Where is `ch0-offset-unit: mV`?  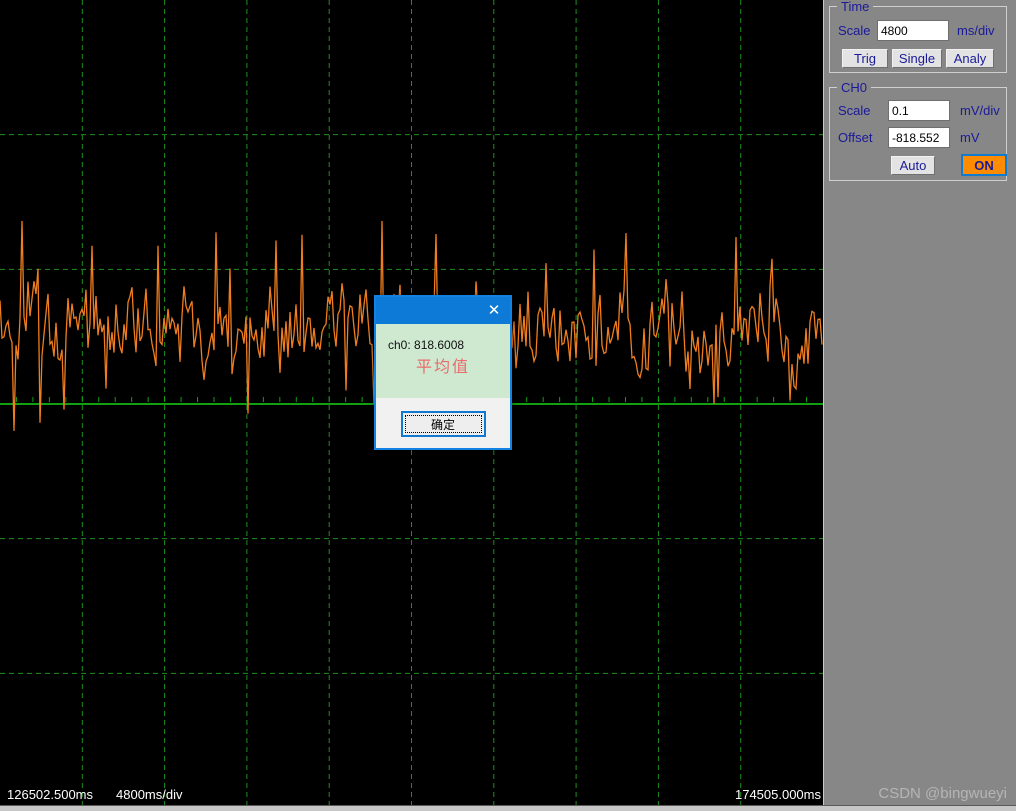 ch0-offset-unit: mV is located at coordinates (970, 137).